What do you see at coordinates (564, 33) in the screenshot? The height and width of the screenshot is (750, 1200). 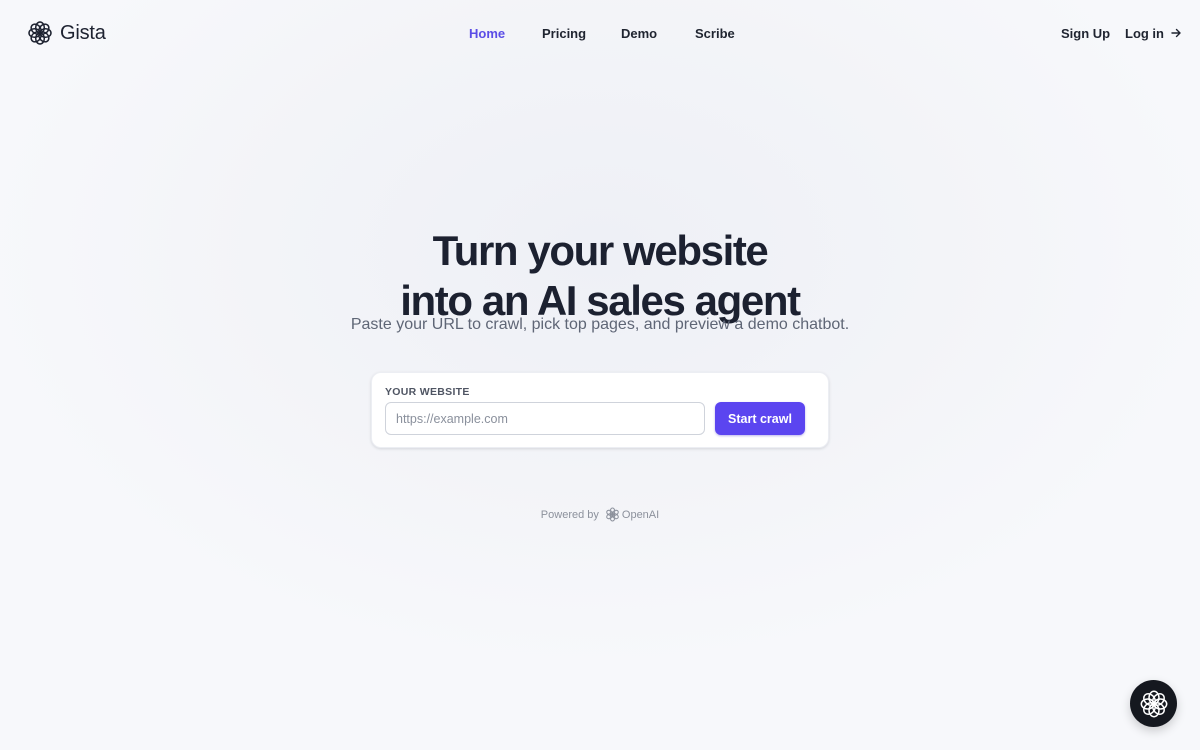 I see `nav-pricing: Pricing` at bounding box center [564, 33].